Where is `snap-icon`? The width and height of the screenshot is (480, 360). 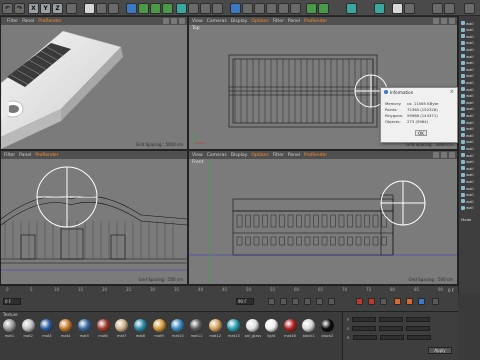
snap-icon is located at coordinates (311, 8).